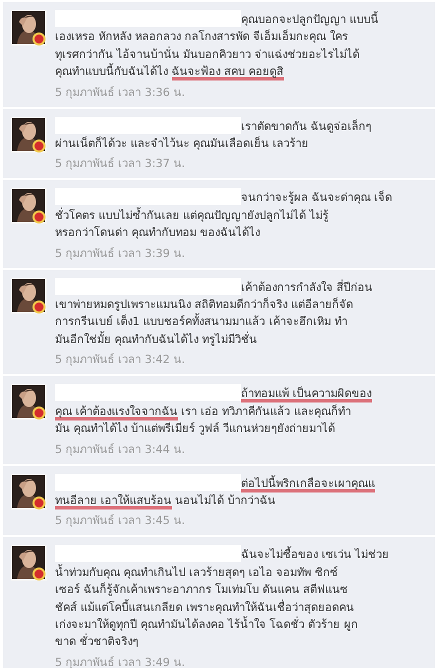 The height and width of the screenshot is (668, 438). What do you see at coordinates (242, 134) in the screenshot?
I see `comment-text: เราตัดขาดกัน ฉันดูจ่อเล็กๆ ผ่านเน็ตก็ได้วะ และจำไว้นะ คุณมันเลือดเย็น เลวร้าย` at bounding box center [242, 134].